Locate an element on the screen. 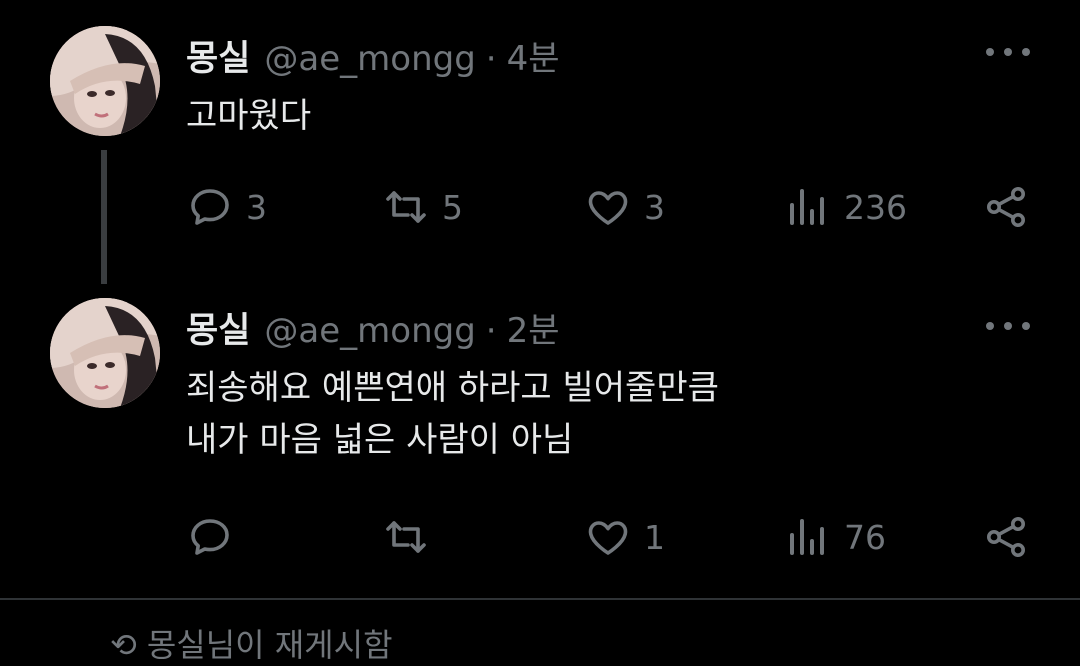 This screenshot has width=1080, height=666. tweet-meta: @ae_mongg · 2분 is located at coordinates (412, 331).